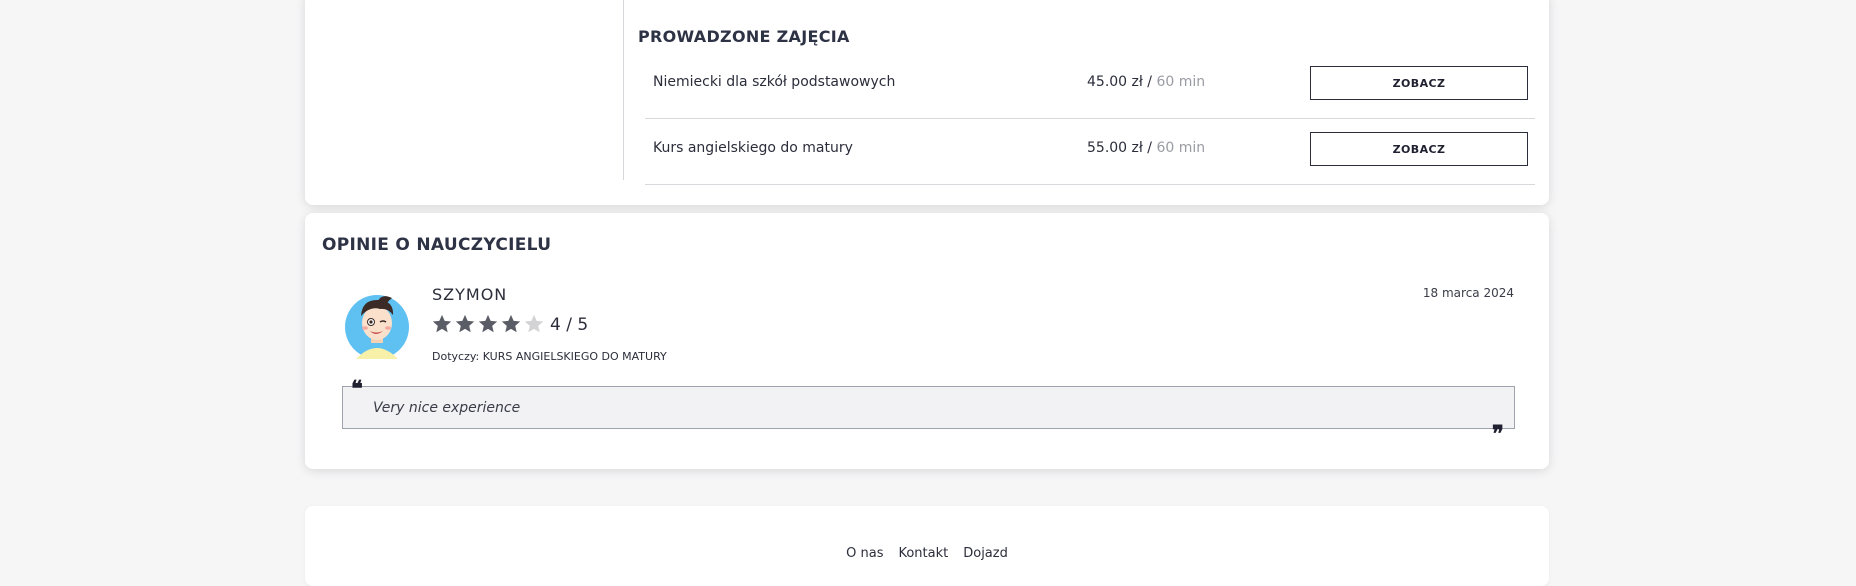 The image size is (1856, 586). What do you see at coordinates (1468, 293) in the screenshot?
I see `review-date: 18 marca 2024` at bounding box center [1468, 293].